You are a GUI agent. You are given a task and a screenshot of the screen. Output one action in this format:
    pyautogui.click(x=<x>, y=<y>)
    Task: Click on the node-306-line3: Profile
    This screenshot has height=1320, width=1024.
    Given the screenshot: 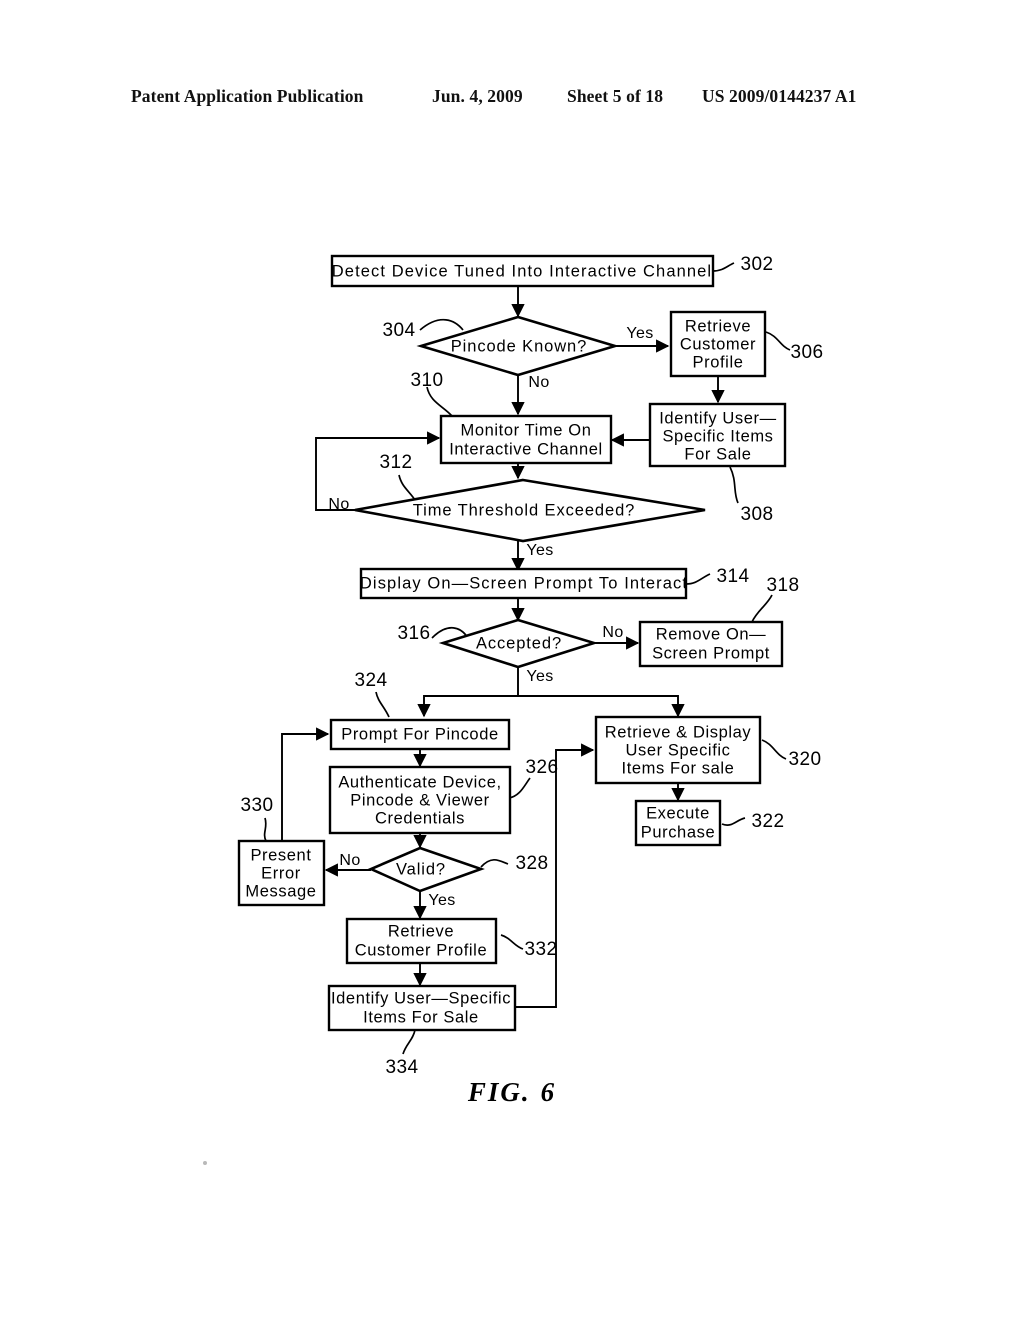 What is the action you would take?
    pyautogui.click(x=718, y=362)
    